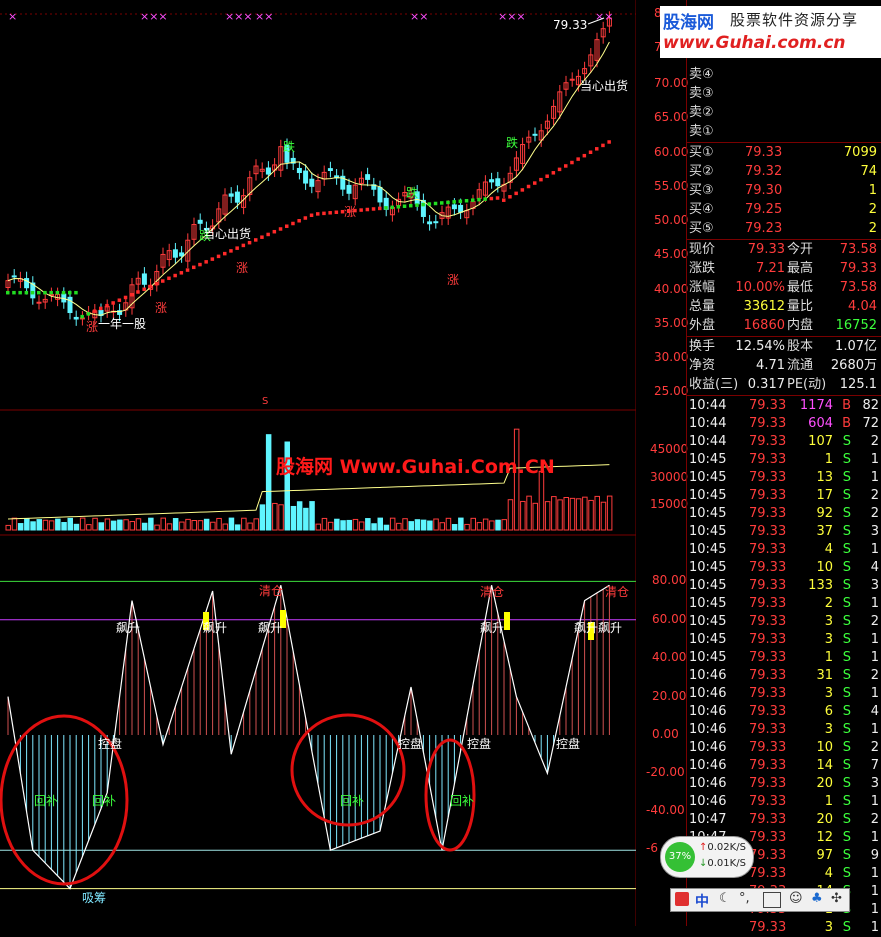  Describe the element at coordinates (784, 604) in the screenshot. I see `tick-row: 10:45 79.33 2 S 1` at that location.